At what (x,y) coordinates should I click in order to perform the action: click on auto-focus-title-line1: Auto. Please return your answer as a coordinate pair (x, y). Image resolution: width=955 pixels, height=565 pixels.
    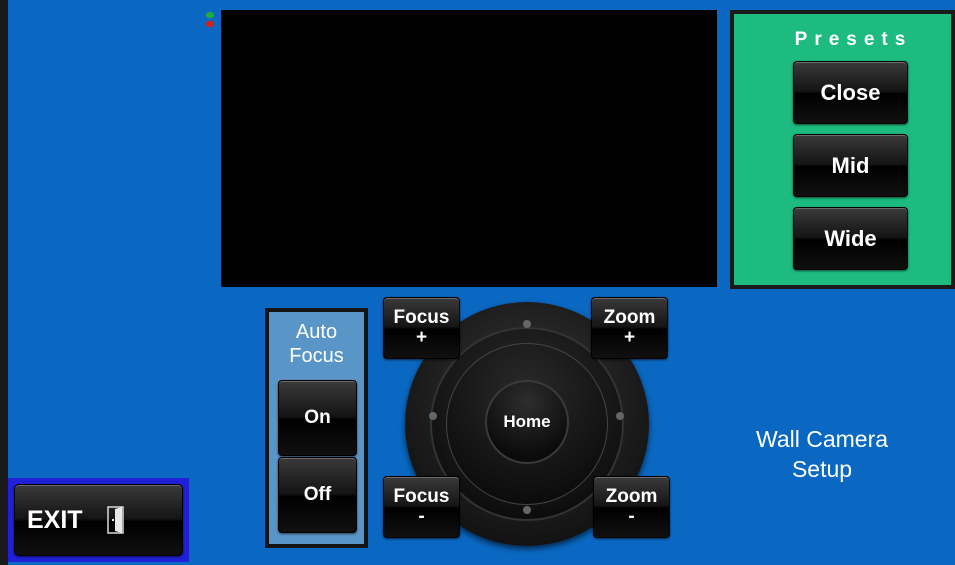
    Looking at the image, I should click on (316, 332).